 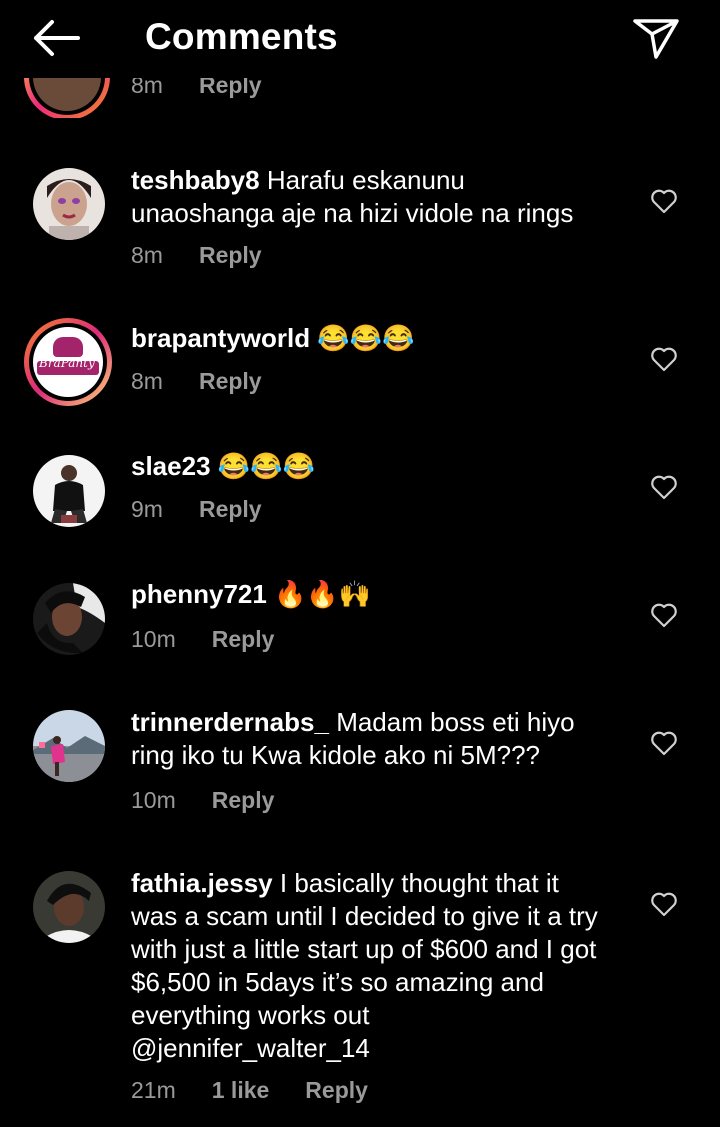 I want to click on back-arrow-icon, so click(x=56, y=38).